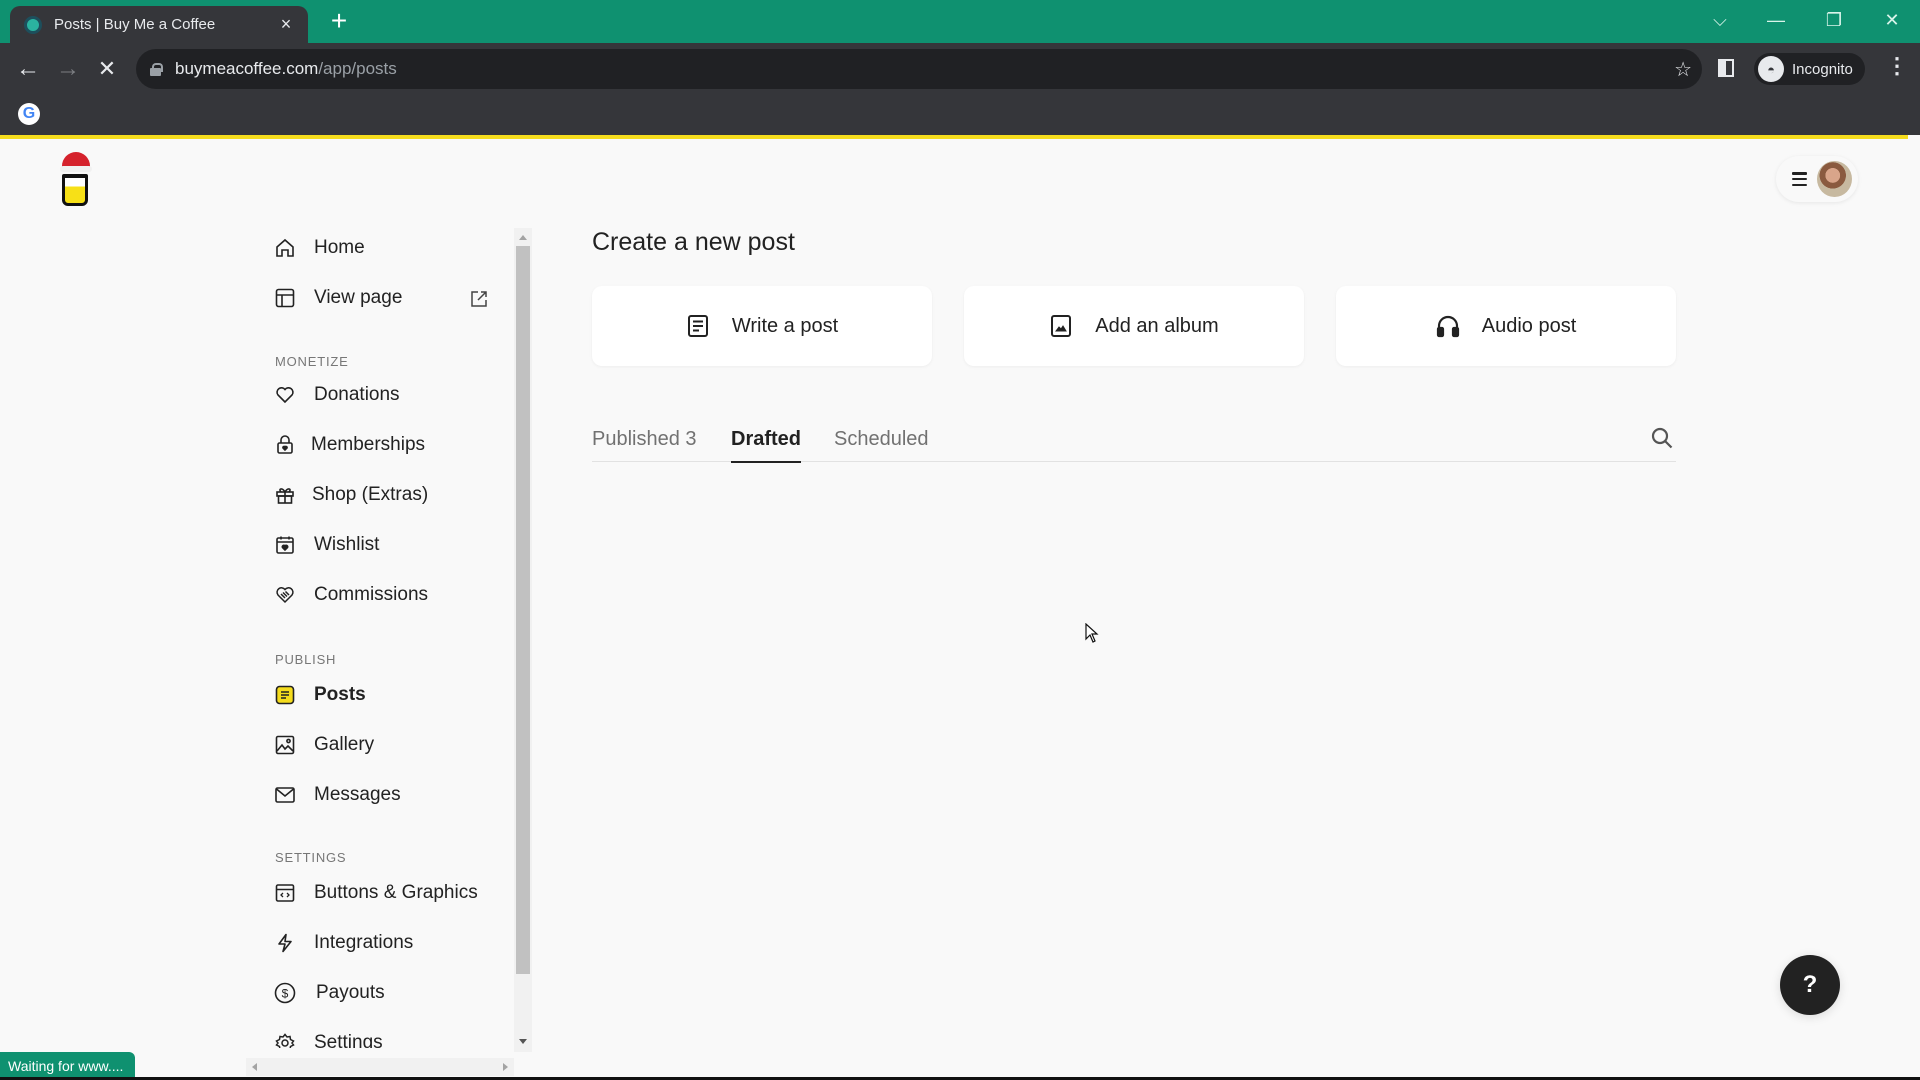 The height and width of the screenshot is (1080, 1920). I want to click on write-post-button: Write a post, so click(762, 326).